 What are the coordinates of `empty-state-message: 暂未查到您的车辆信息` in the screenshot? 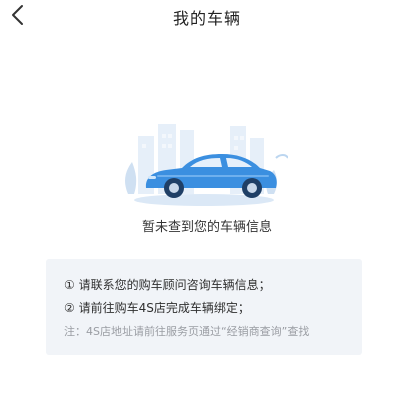 It's located at (206, 227).